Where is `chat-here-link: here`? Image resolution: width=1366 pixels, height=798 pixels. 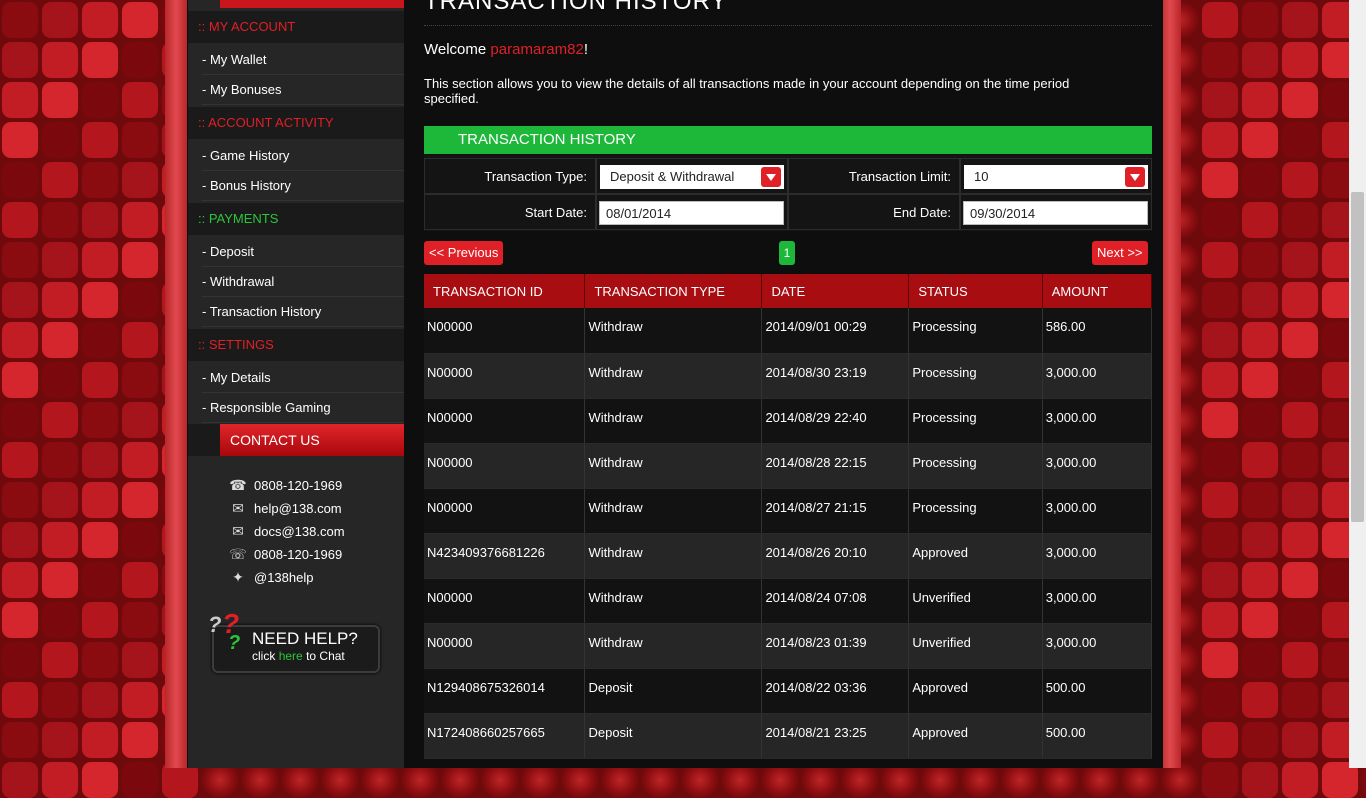
chat-here-link: here is located at coordinates (291, 656).